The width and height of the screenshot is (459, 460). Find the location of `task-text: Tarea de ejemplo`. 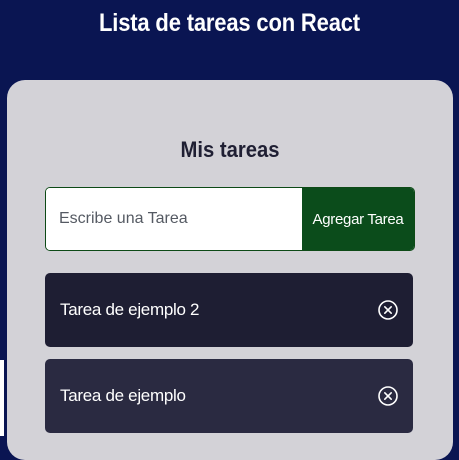

task-text: Tarea de ejemplo is located at coordinates (123, 395).